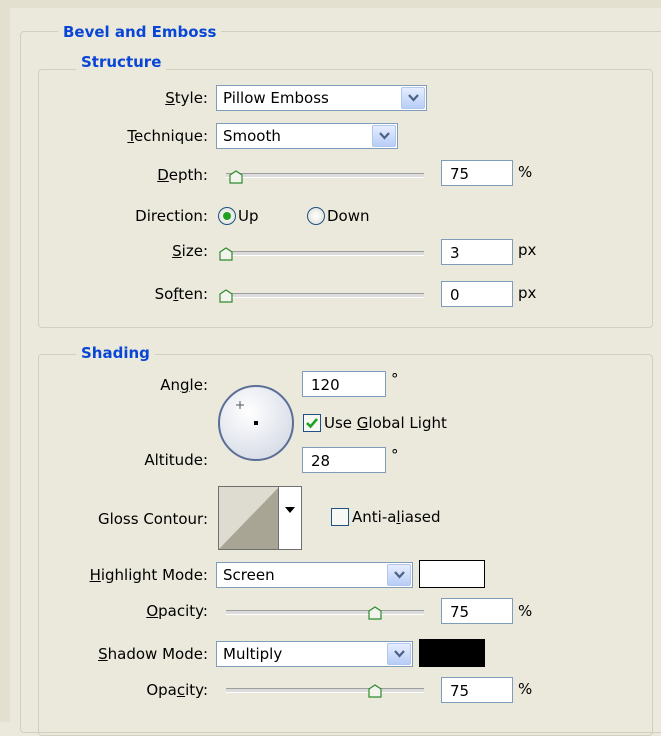  Describe the element at coordinates (396, 517) in the screenshot. I see `anti-aliased-label: Anti-aliased` at that location.